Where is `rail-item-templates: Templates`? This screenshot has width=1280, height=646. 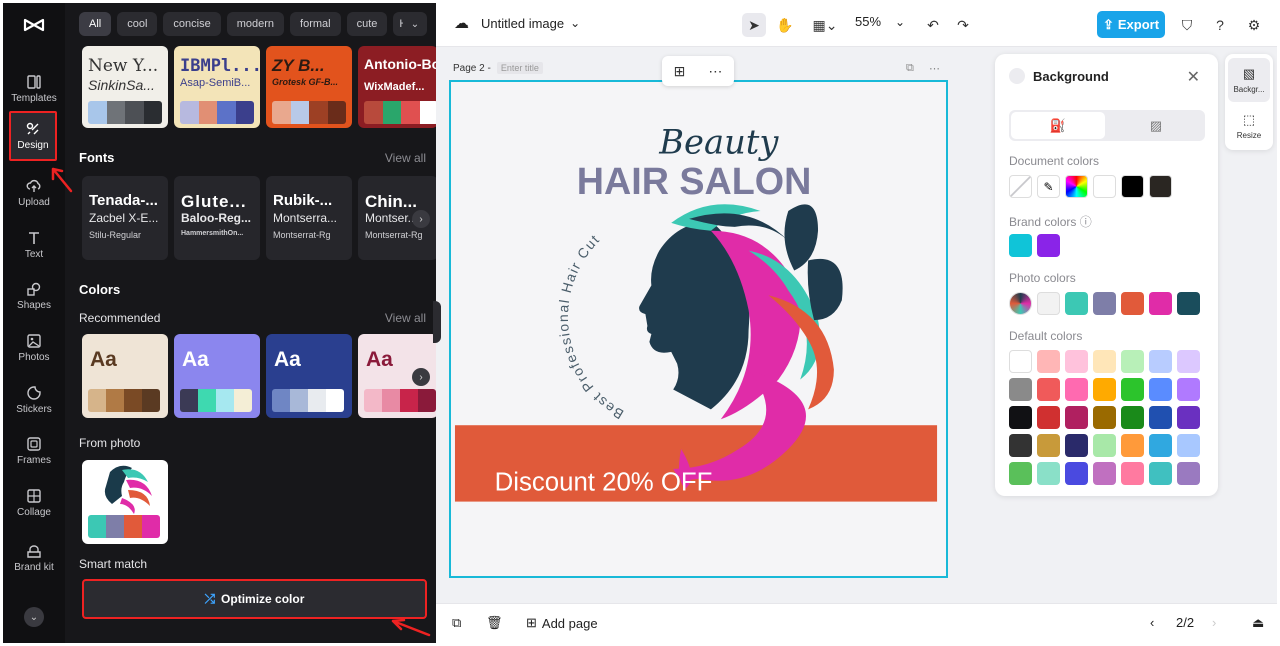
rail-item-templates: Templates is located at coordinates (34, 89).